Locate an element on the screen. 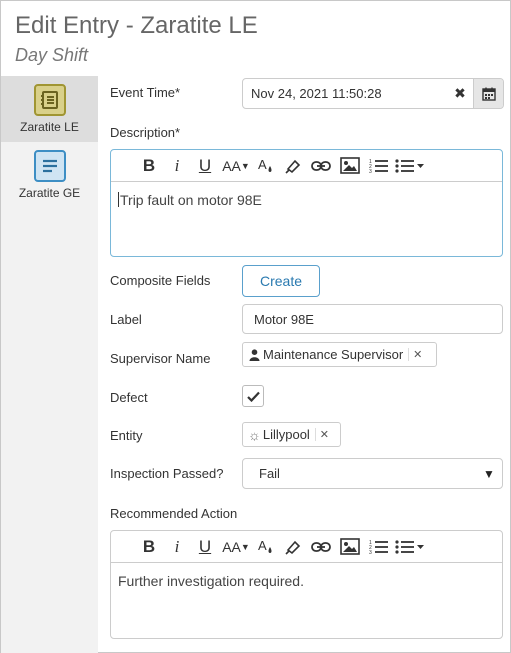 The height and width of the screenshot is (653, 511). entity-chip: ☼ Lillypool ✕ is located at coordinates (291, 434).